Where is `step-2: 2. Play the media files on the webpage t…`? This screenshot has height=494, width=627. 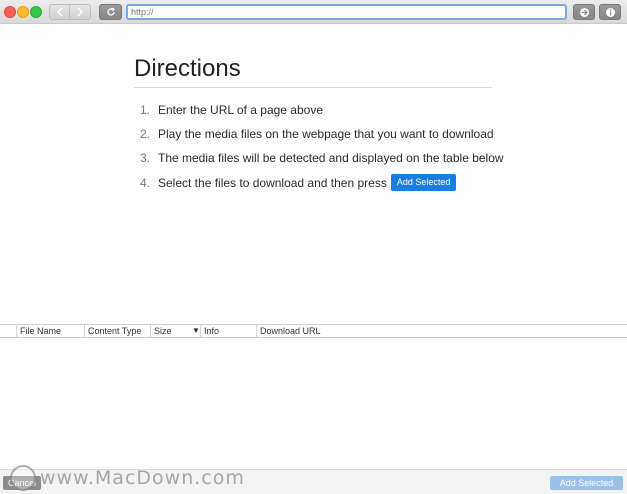
step-2: 2. Play the media files on the webpage t… is located at coordinates (317, 134).